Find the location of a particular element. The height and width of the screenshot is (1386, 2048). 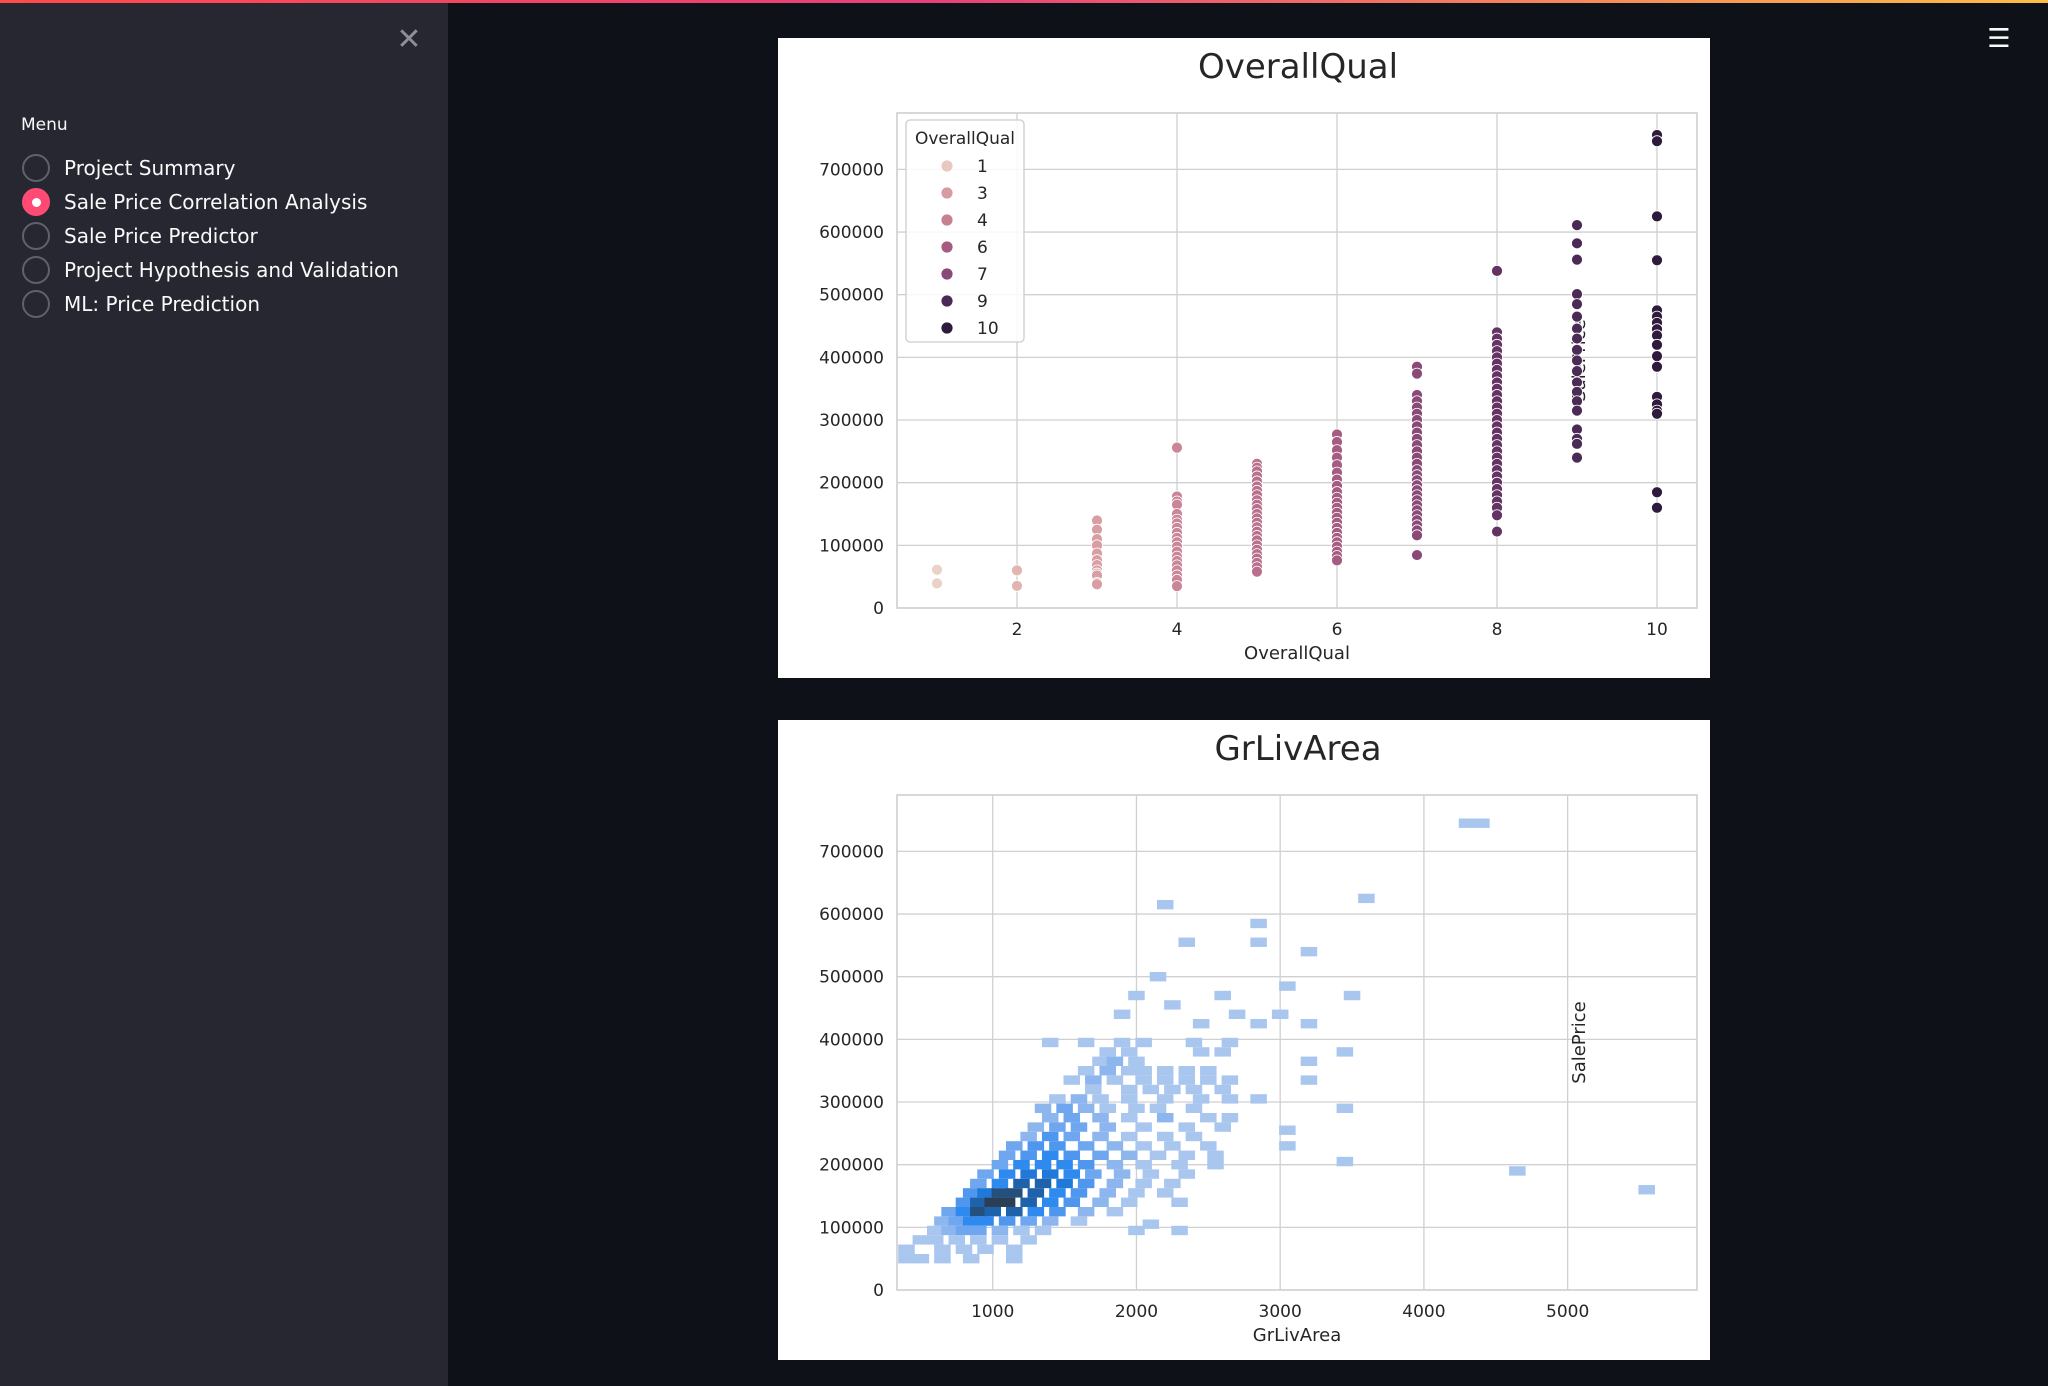

nav-item-project-summary: Project Summary is located at coordinates (210, 168).